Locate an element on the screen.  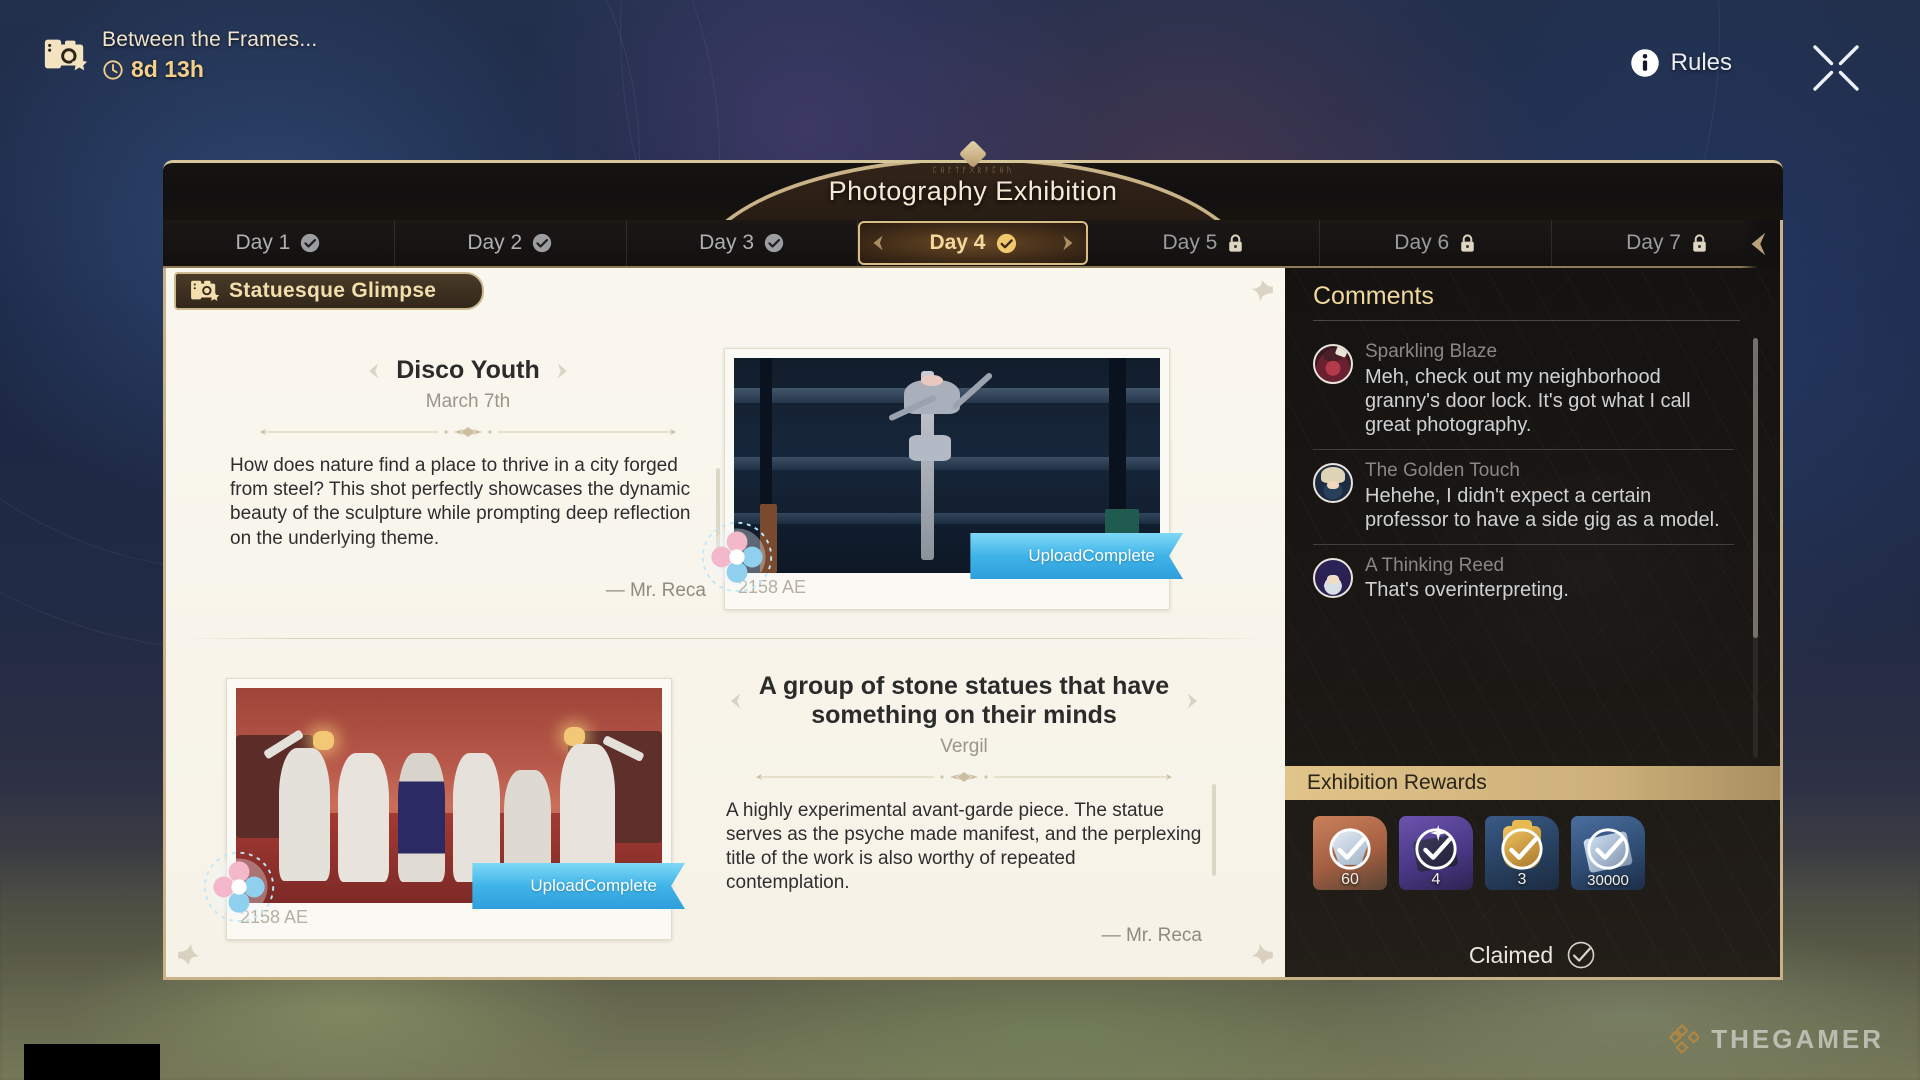
tabs-scroll-next is located at coordinates (1762, 244).